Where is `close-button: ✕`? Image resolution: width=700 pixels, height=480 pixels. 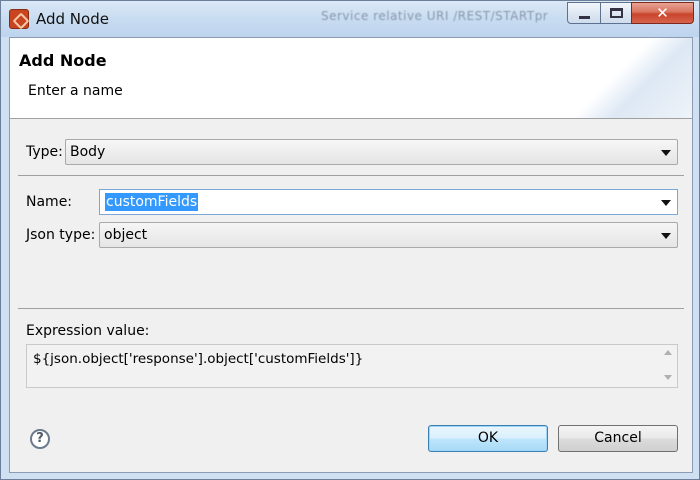 close-button: ✕ is located at coordinates (662, 13).